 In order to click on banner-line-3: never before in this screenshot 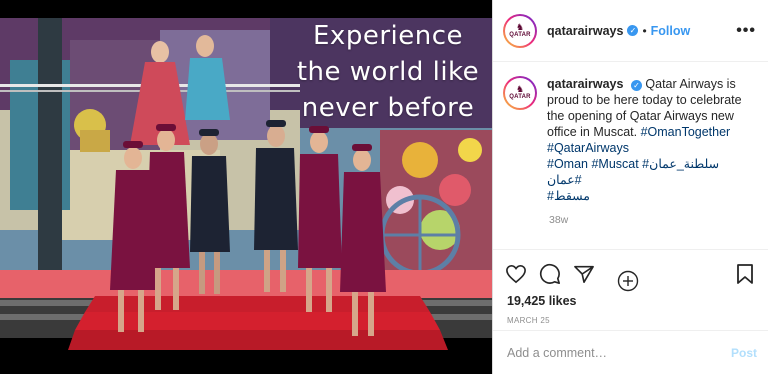, I will do `click(388, 108)`.